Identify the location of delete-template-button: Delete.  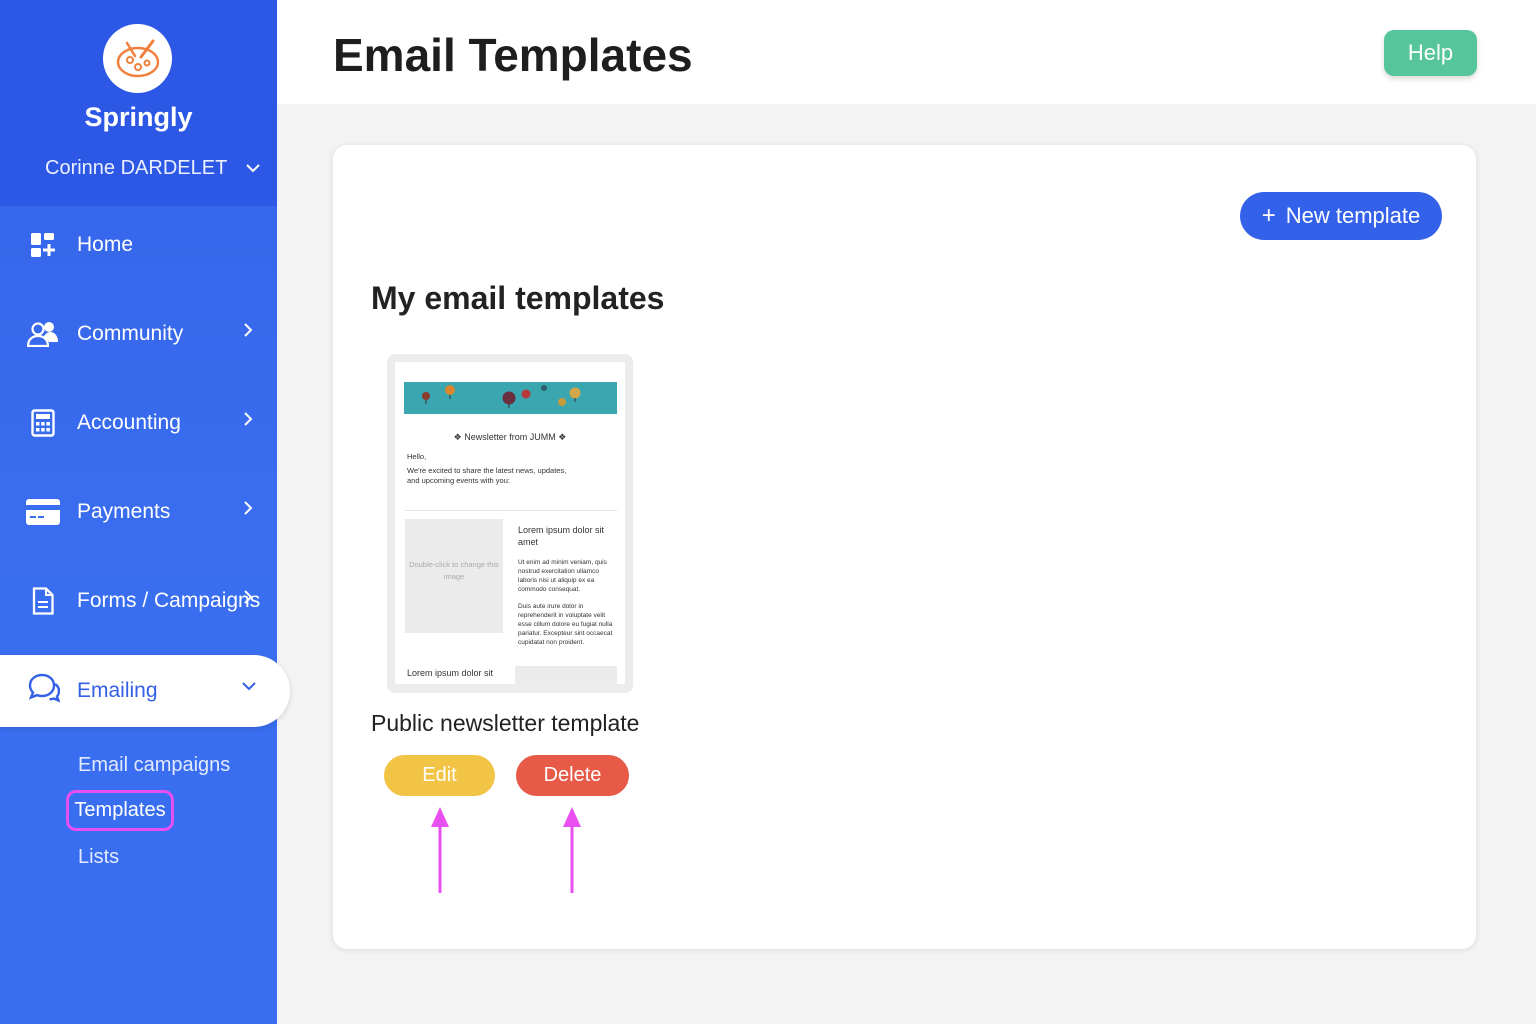
(572, 775).